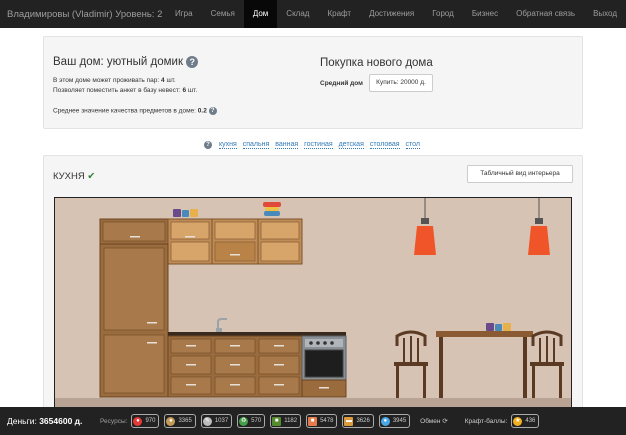 The width and height of the screenshot is (626, 435). What do you see at coordinates (318, 145) in the screenshot?
I see `room-tab-living: гостиная` at bounding box center [318, 145].